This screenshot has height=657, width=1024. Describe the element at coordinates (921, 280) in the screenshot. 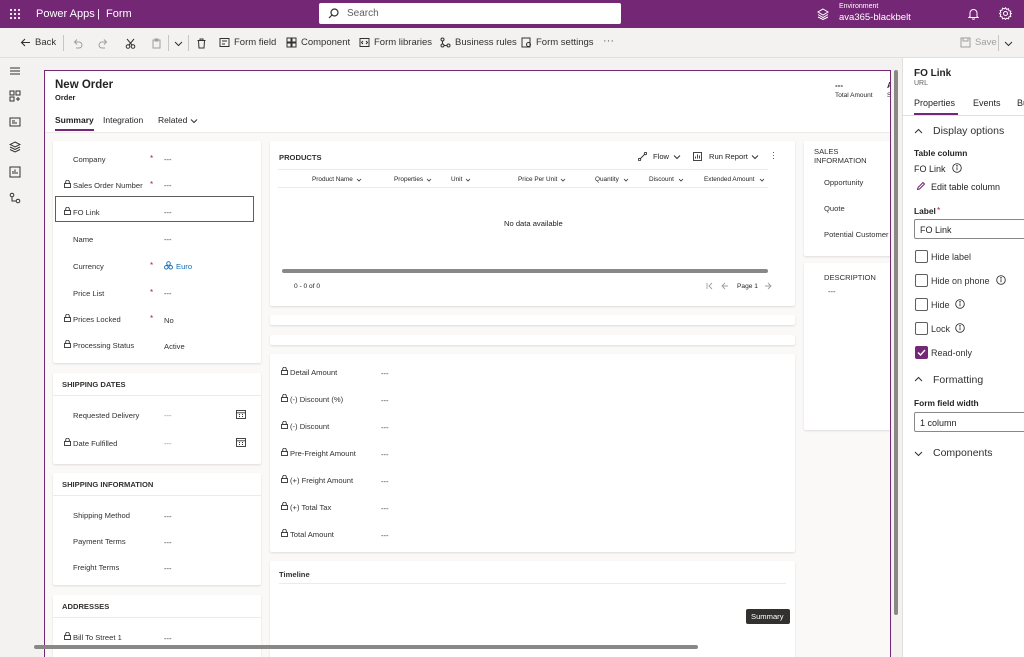

I see `hide-on-phone-checkbox` at that location.